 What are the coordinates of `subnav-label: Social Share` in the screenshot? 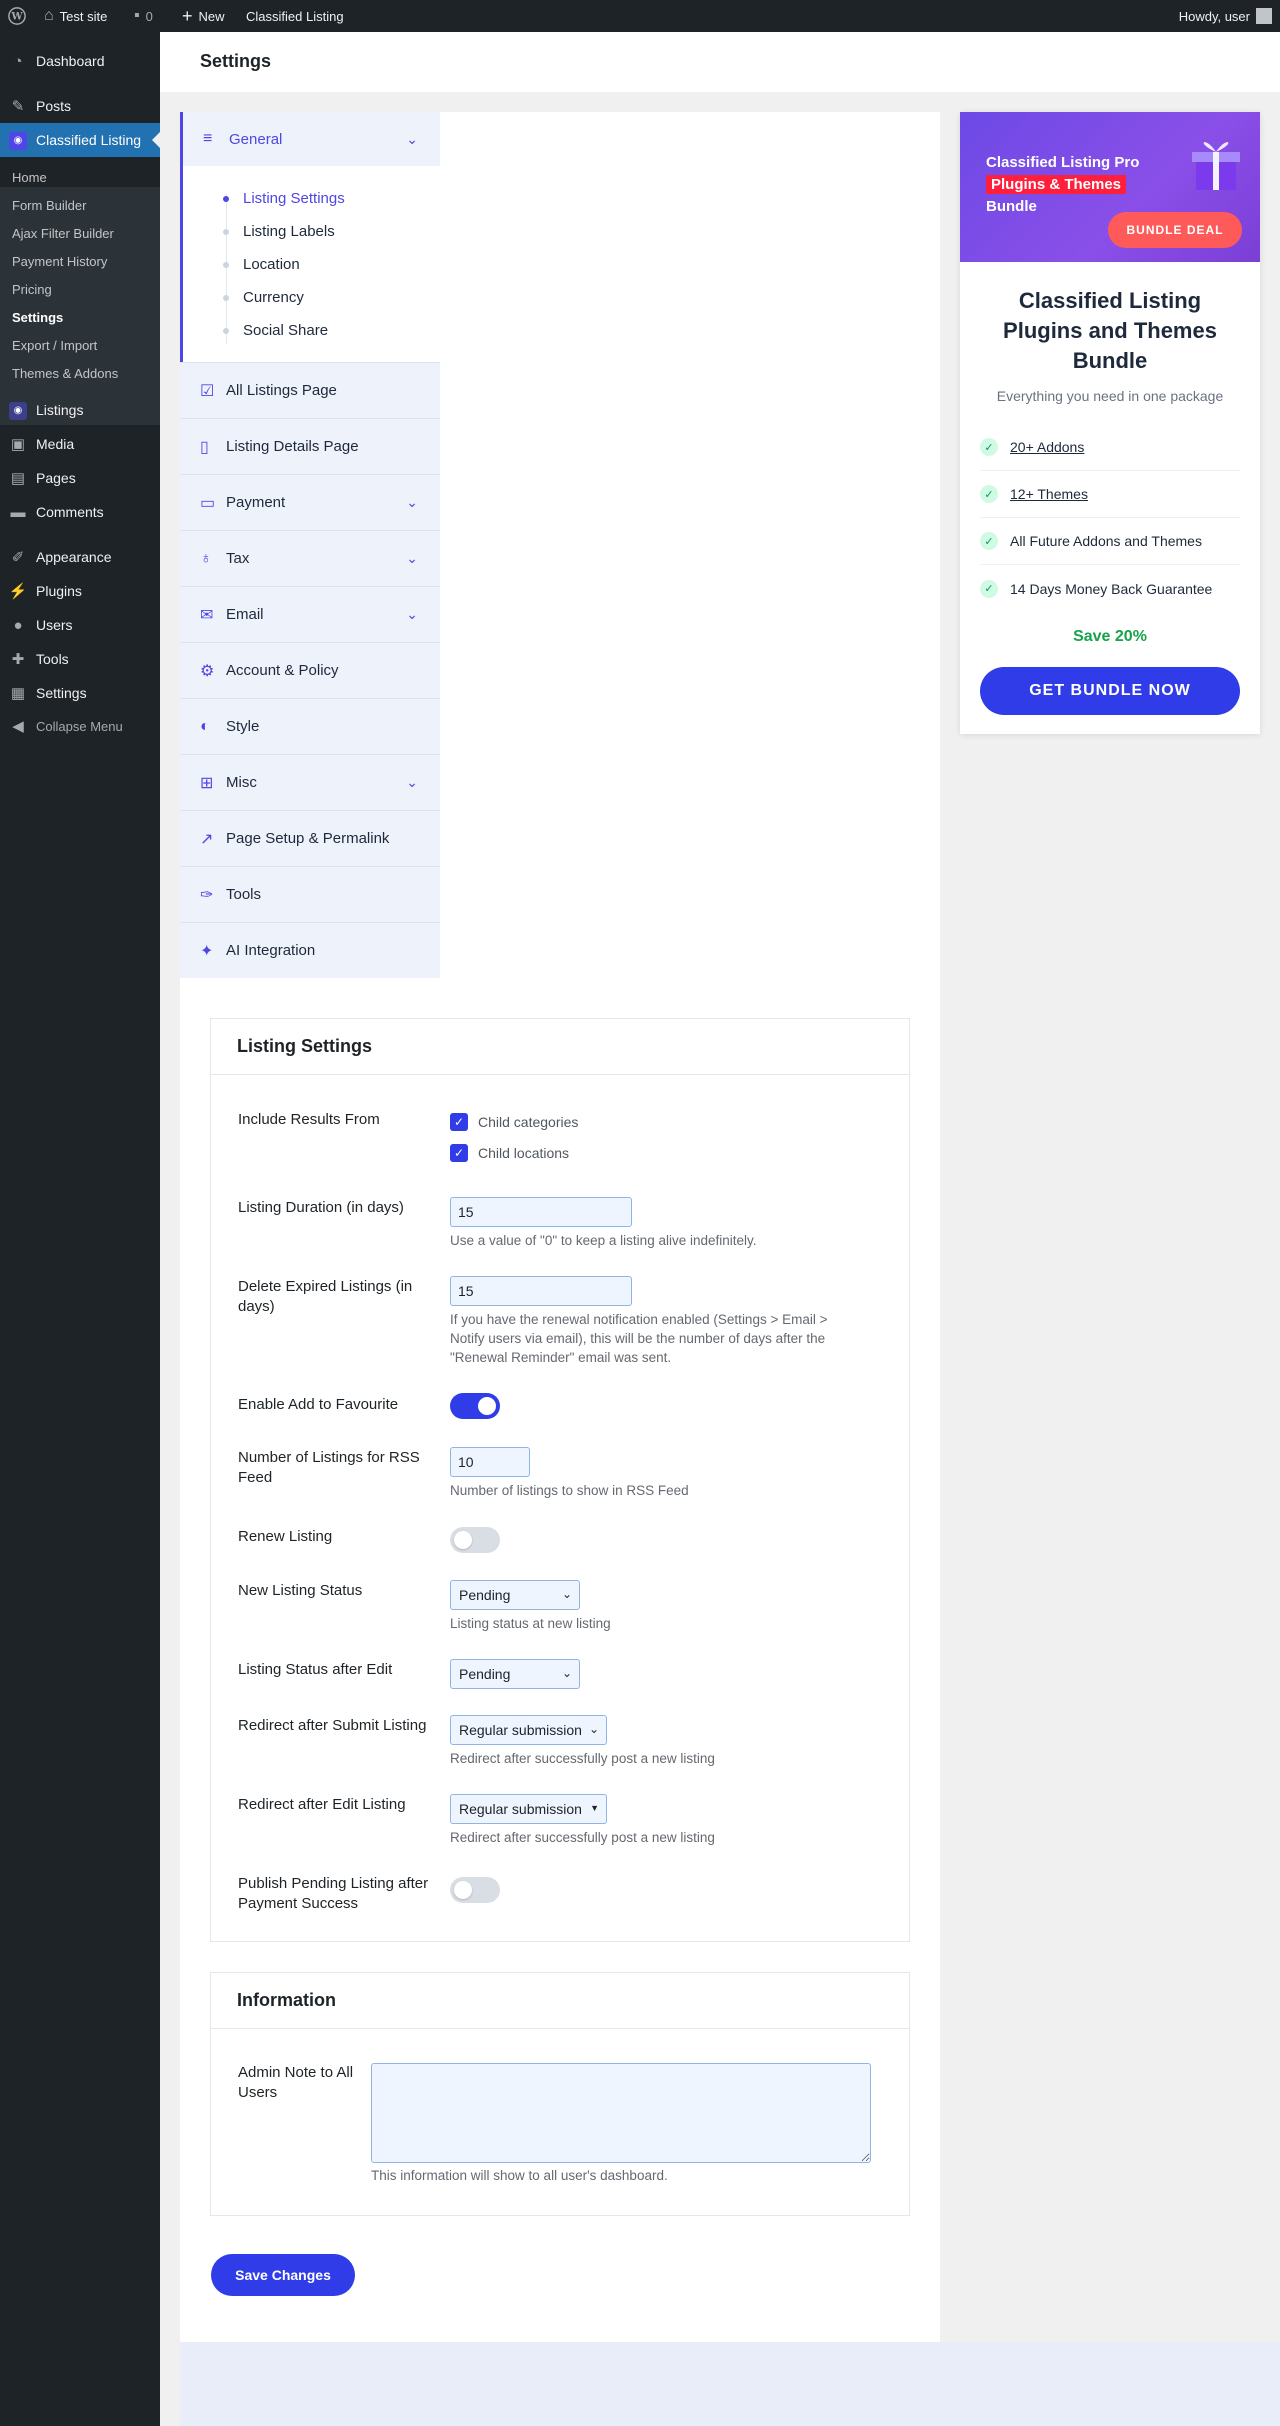 It's located at (286, 330).